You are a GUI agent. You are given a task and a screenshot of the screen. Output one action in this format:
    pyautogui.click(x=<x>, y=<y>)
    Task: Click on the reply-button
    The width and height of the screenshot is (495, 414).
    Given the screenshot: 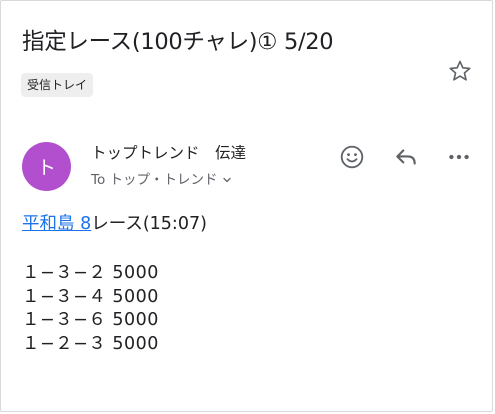 What is the action you would take?
    pyautogui.click(x=406, y=157)
    